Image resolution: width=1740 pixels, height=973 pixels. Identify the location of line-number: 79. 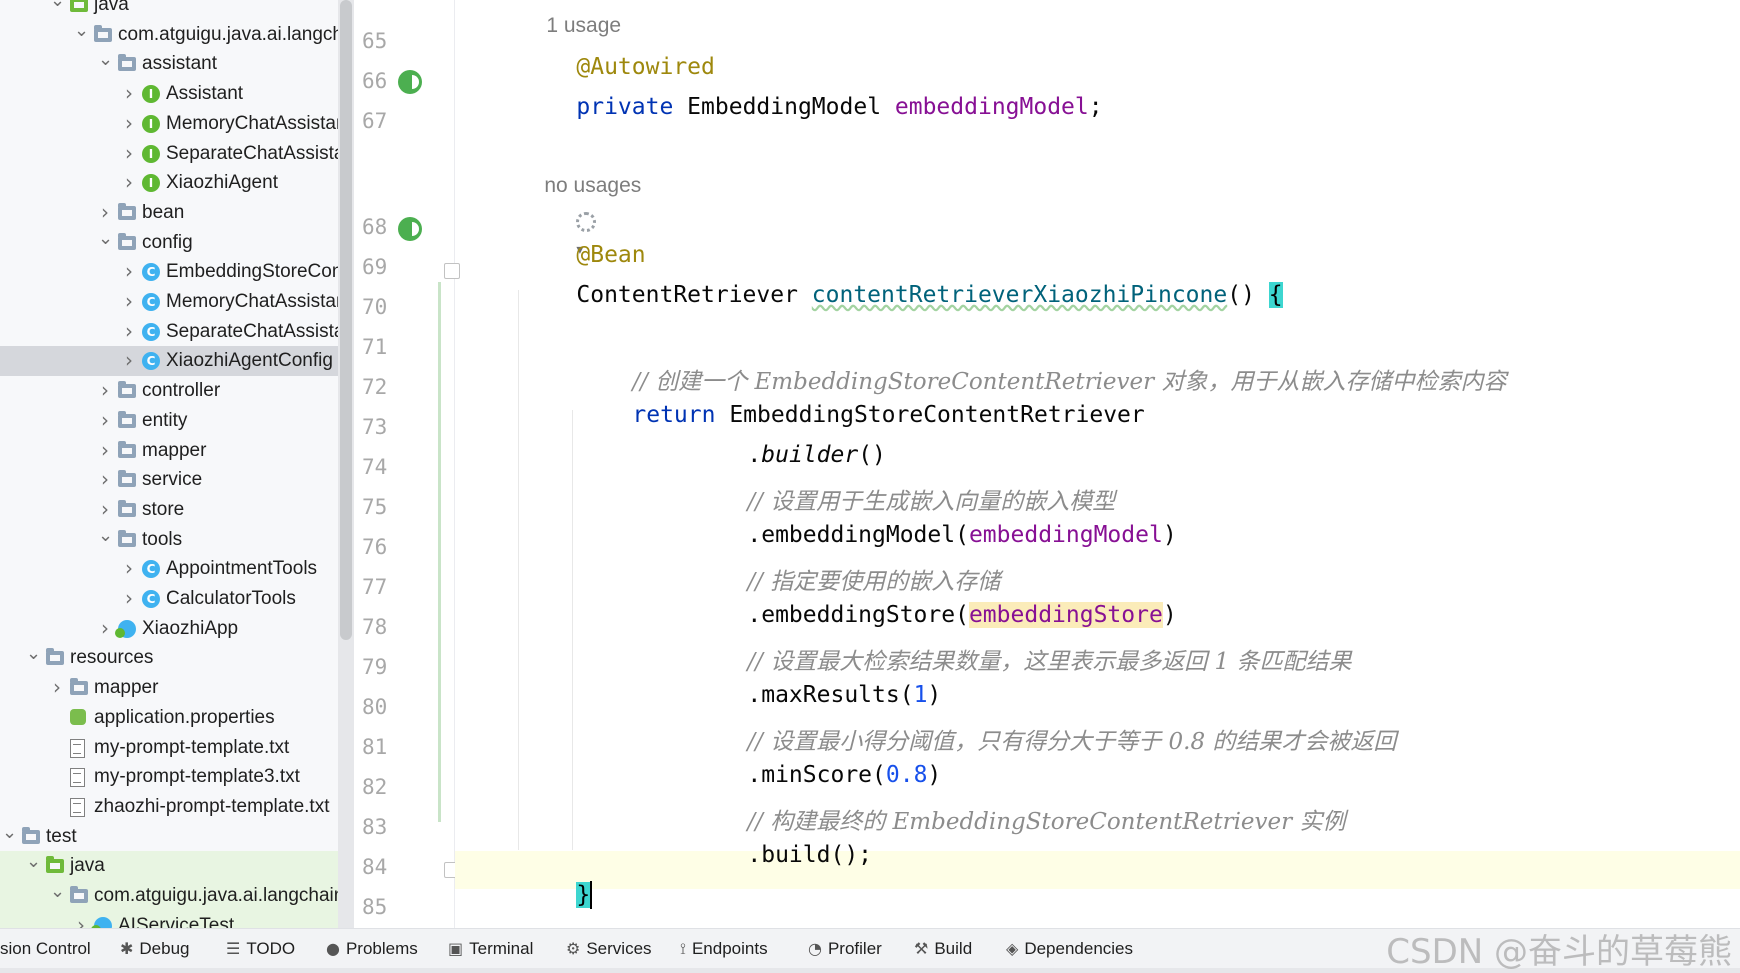
(384, 667).